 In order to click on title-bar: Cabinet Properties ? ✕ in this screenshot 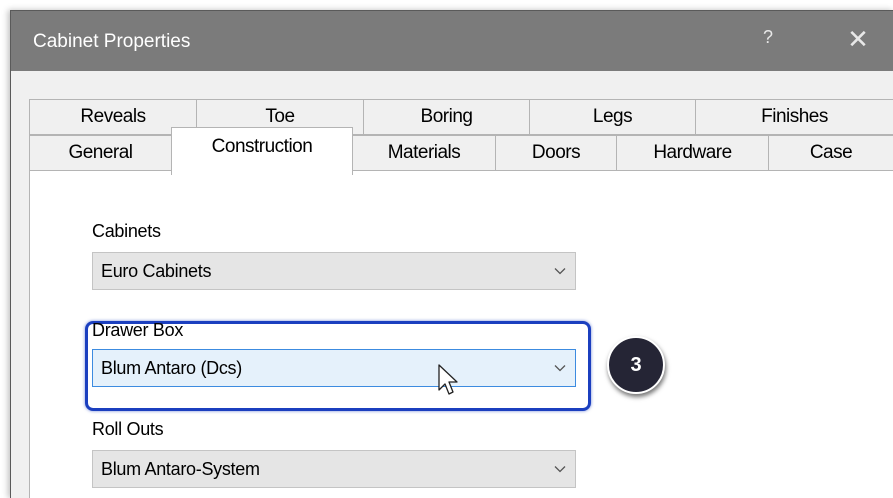, I will do `click(452, 41)`.